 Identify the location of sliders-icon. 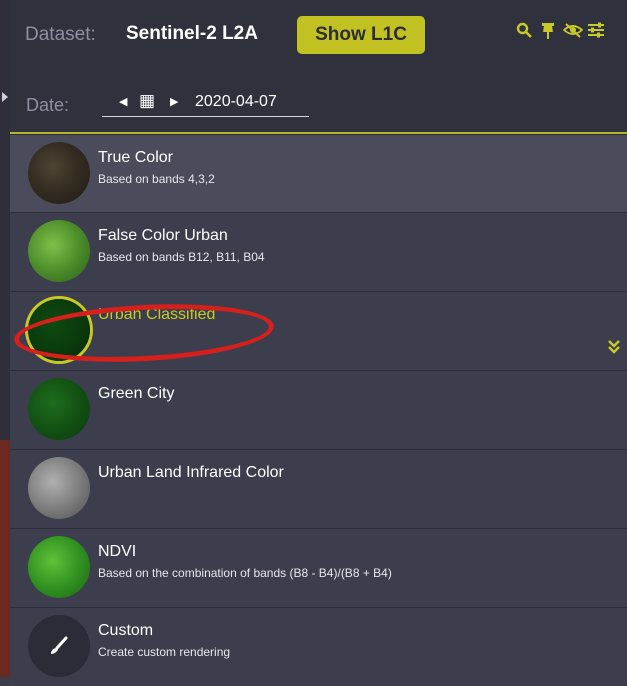
(596, 33).